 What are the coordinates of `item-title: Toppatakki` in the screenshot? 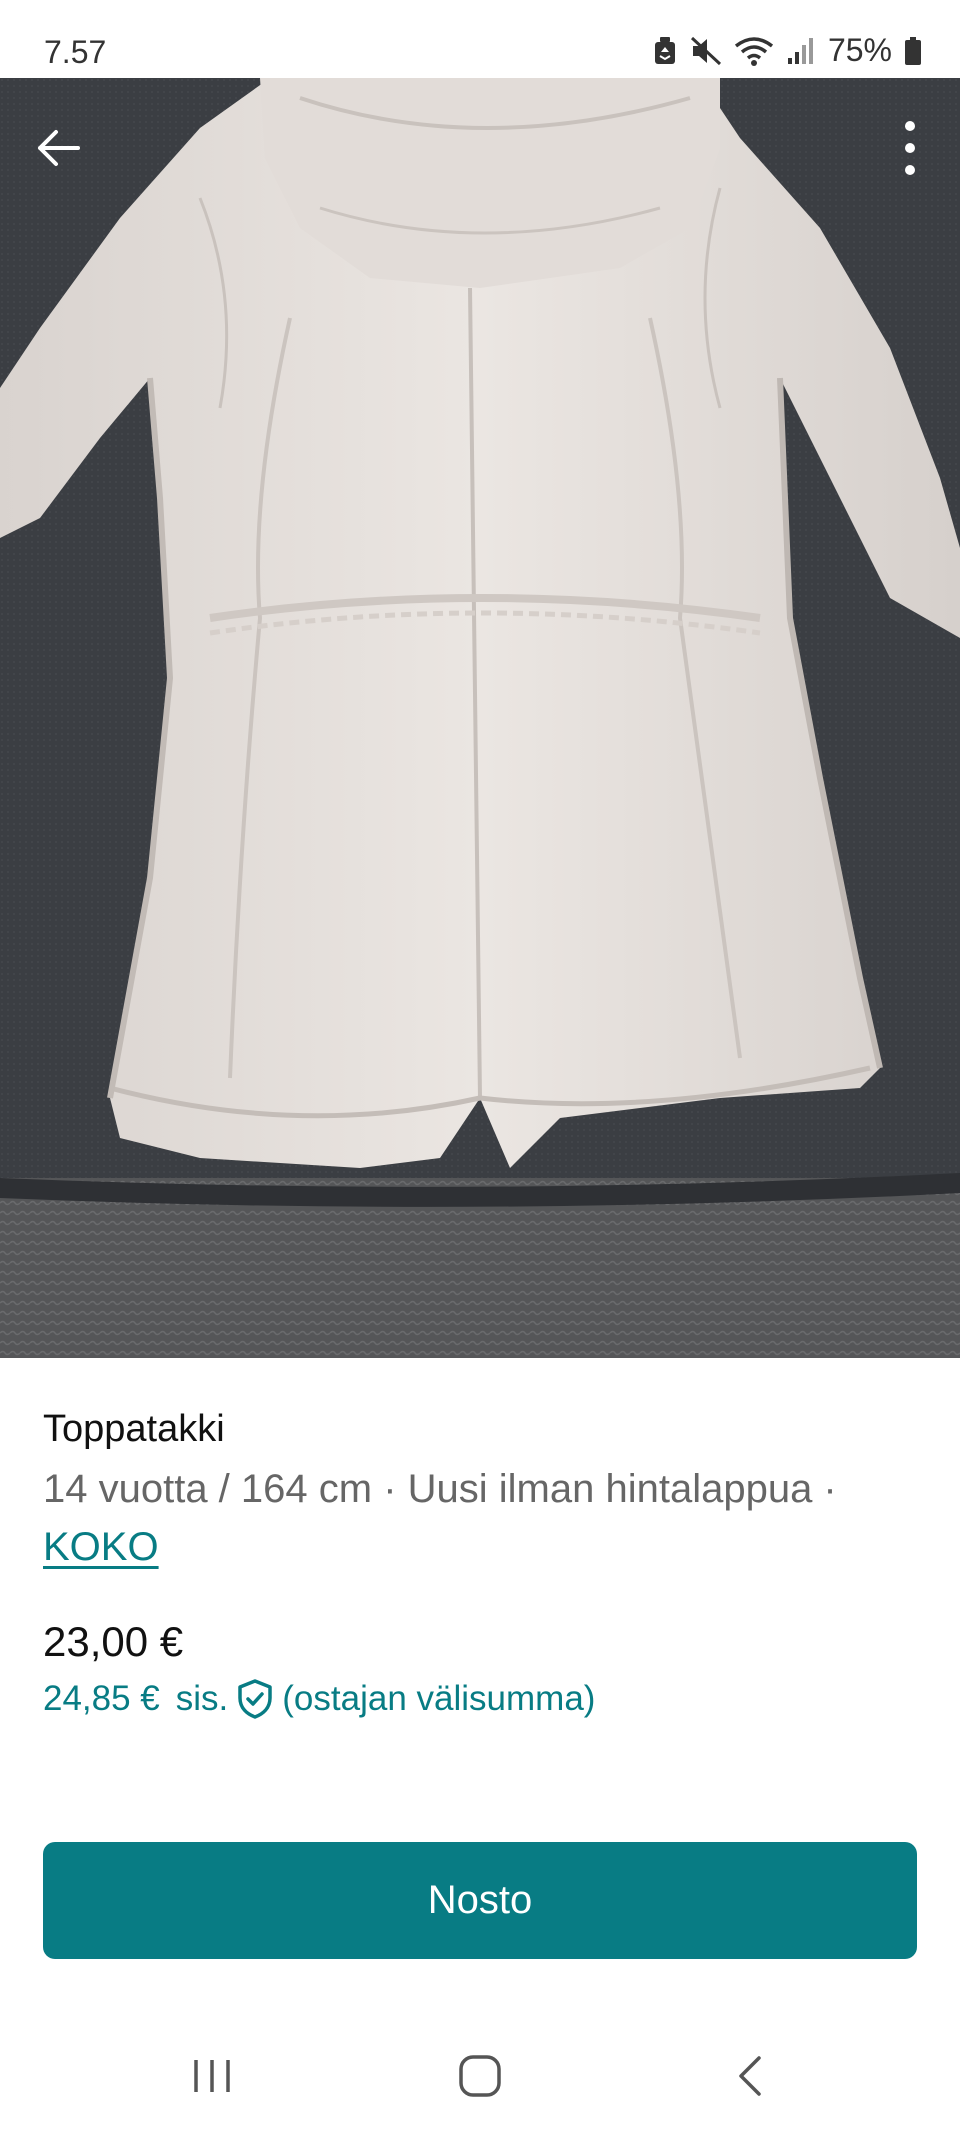 It's located at (134, 1429).